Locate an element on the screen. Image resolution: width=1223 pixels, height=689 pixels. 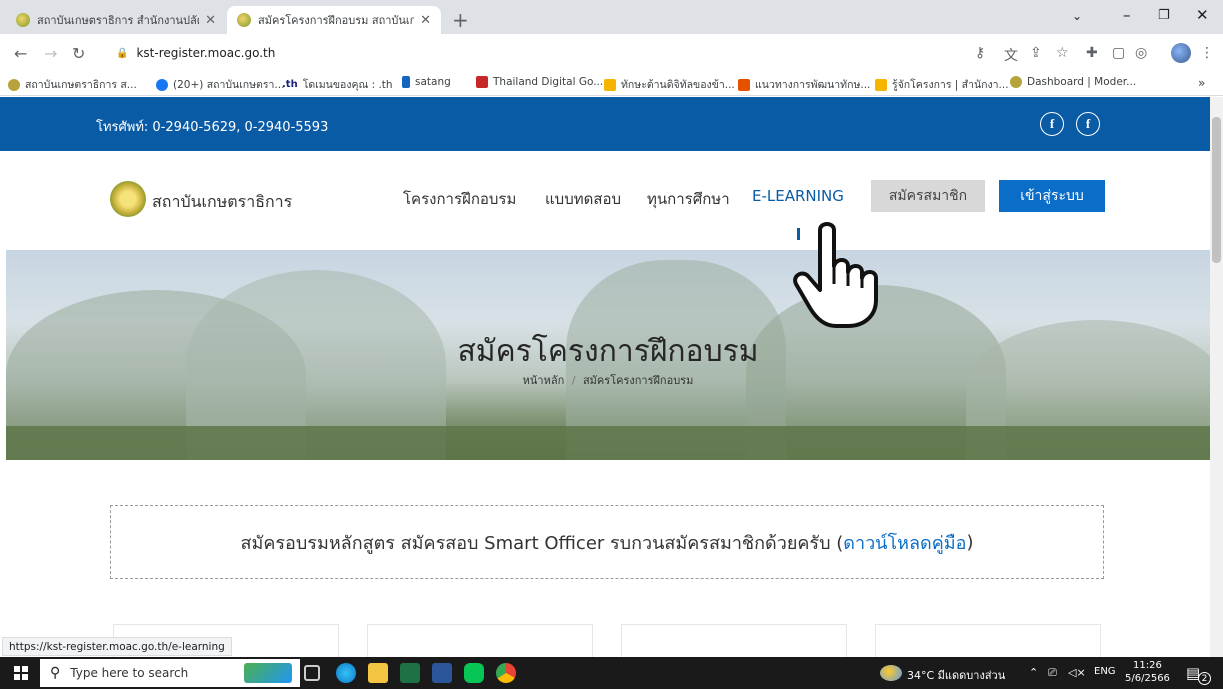
logo-text: สถาบันเกษตราธิการ is located at coordinates (222, 202).